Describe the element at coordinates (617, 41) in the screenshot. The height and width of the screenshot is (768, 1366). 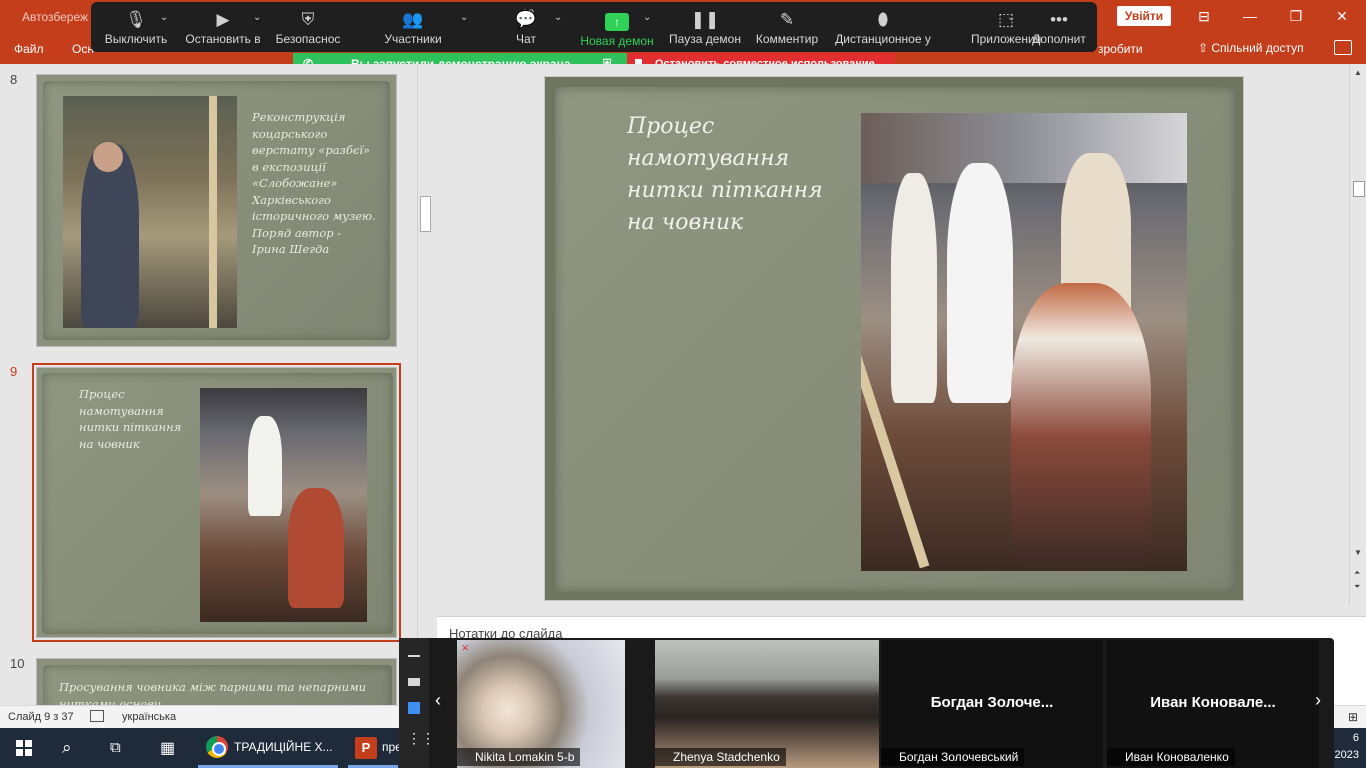
I see `new-share-label: Новая демон` at that location.